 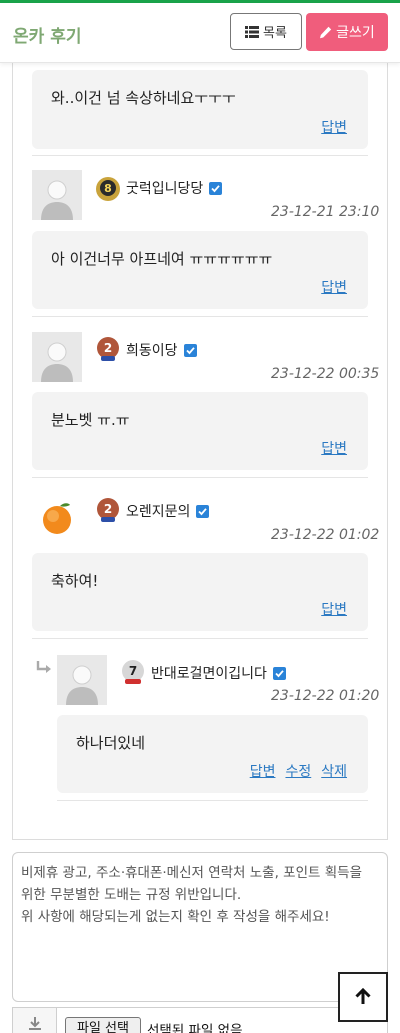 I want to click on comment-text: 와..이건 넘 속상하네요ㅜㅜㅜ, so click(x=143, y=98).